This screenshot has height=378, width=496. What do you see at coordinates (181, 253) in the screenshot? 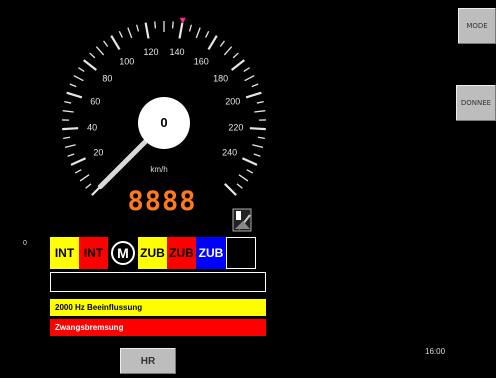
I see `indicator-zub-red: ZUB` at bounding box center [181, 253].